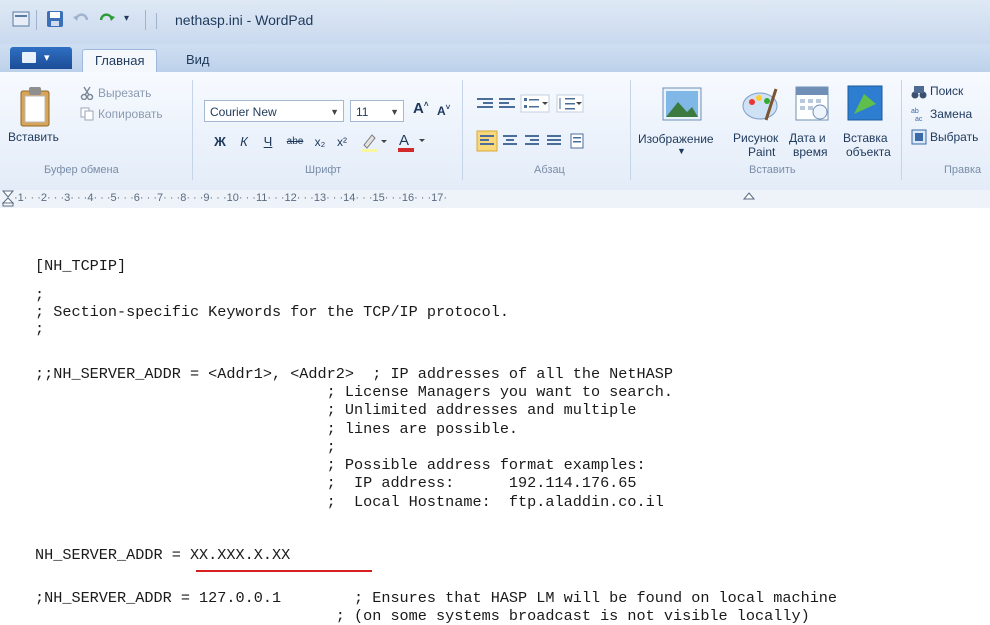 This screenshot has width=990, height=625. I want to click on paste-icon, so click(35, 107).